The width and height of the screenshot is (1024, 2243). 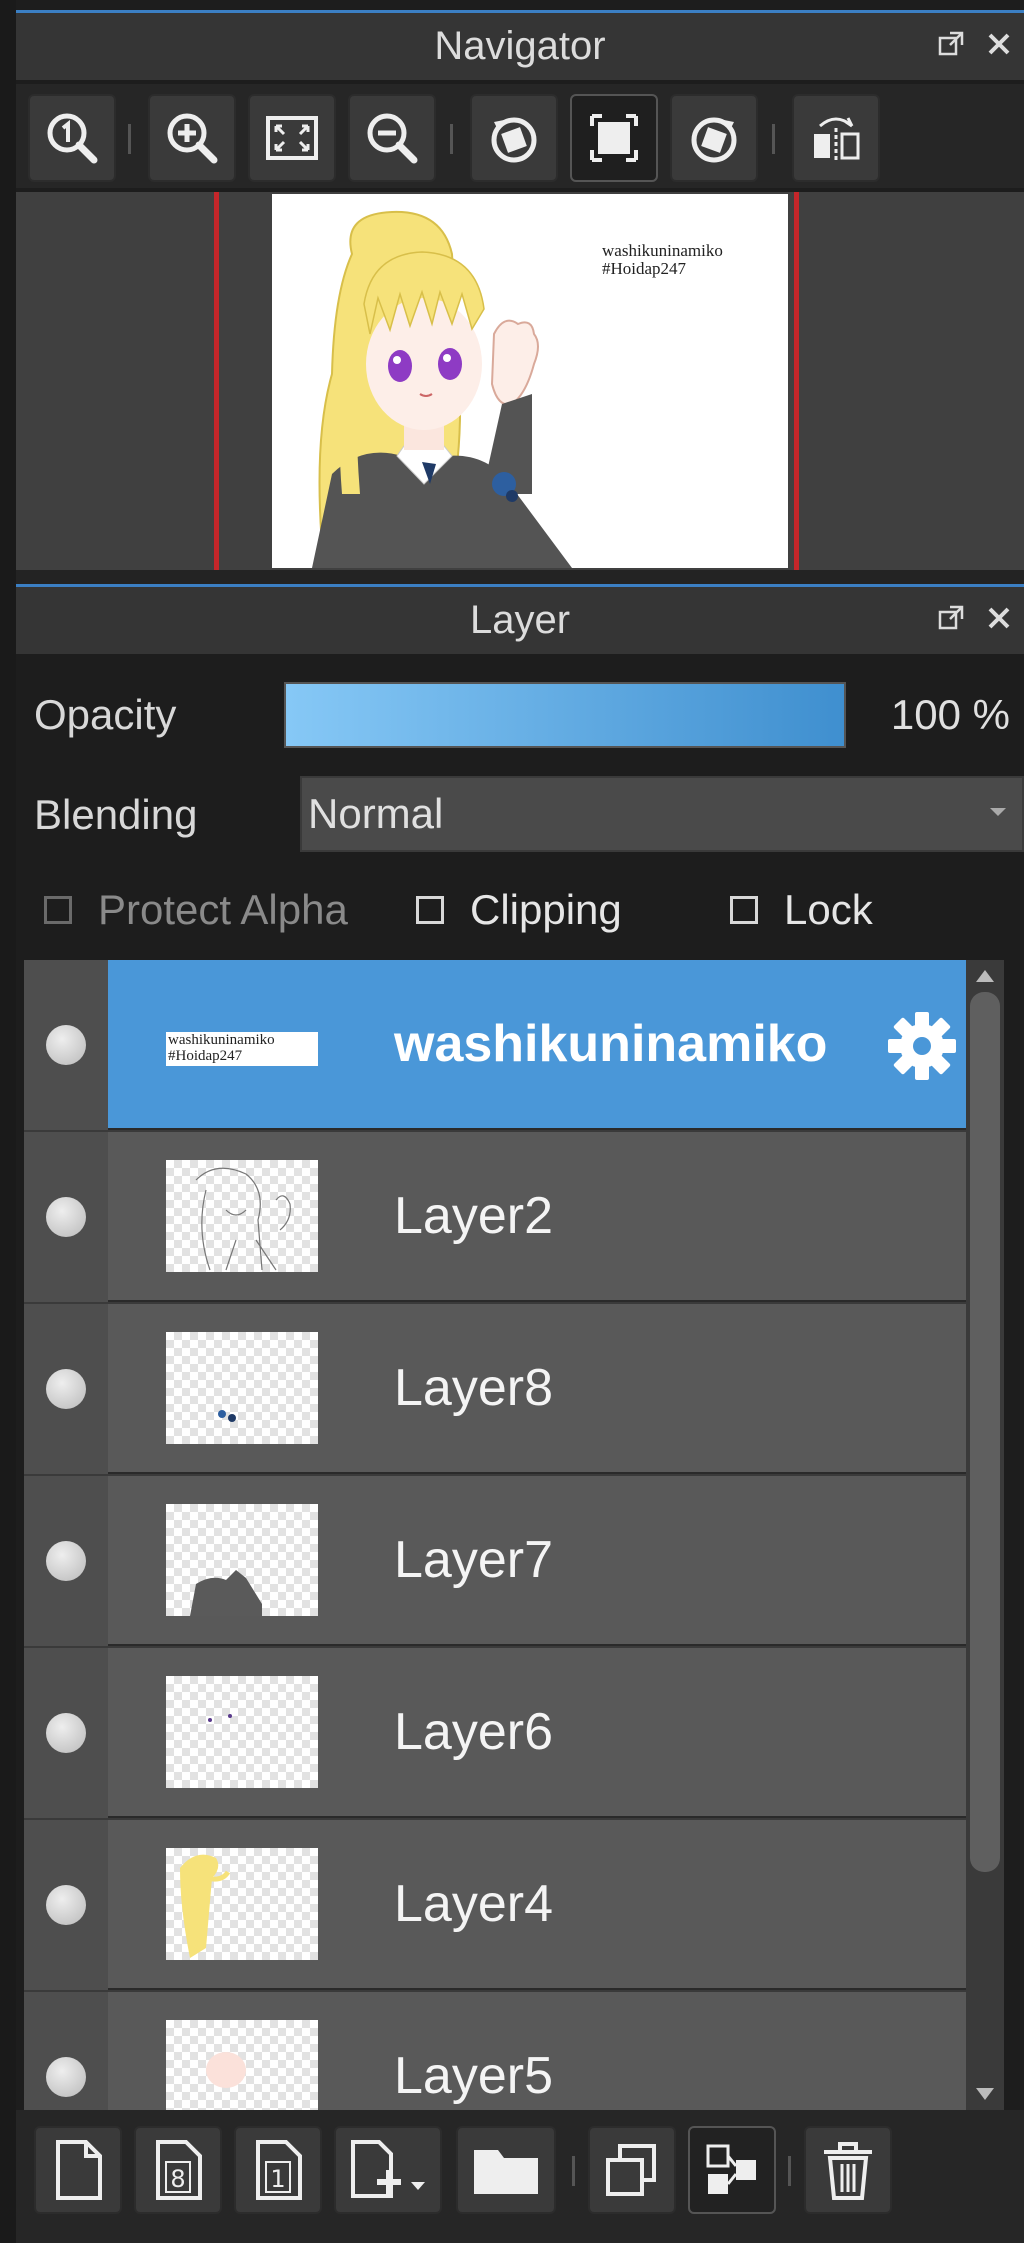 I want to click on layer-name: Layer4, so click(x=473, y=1904).